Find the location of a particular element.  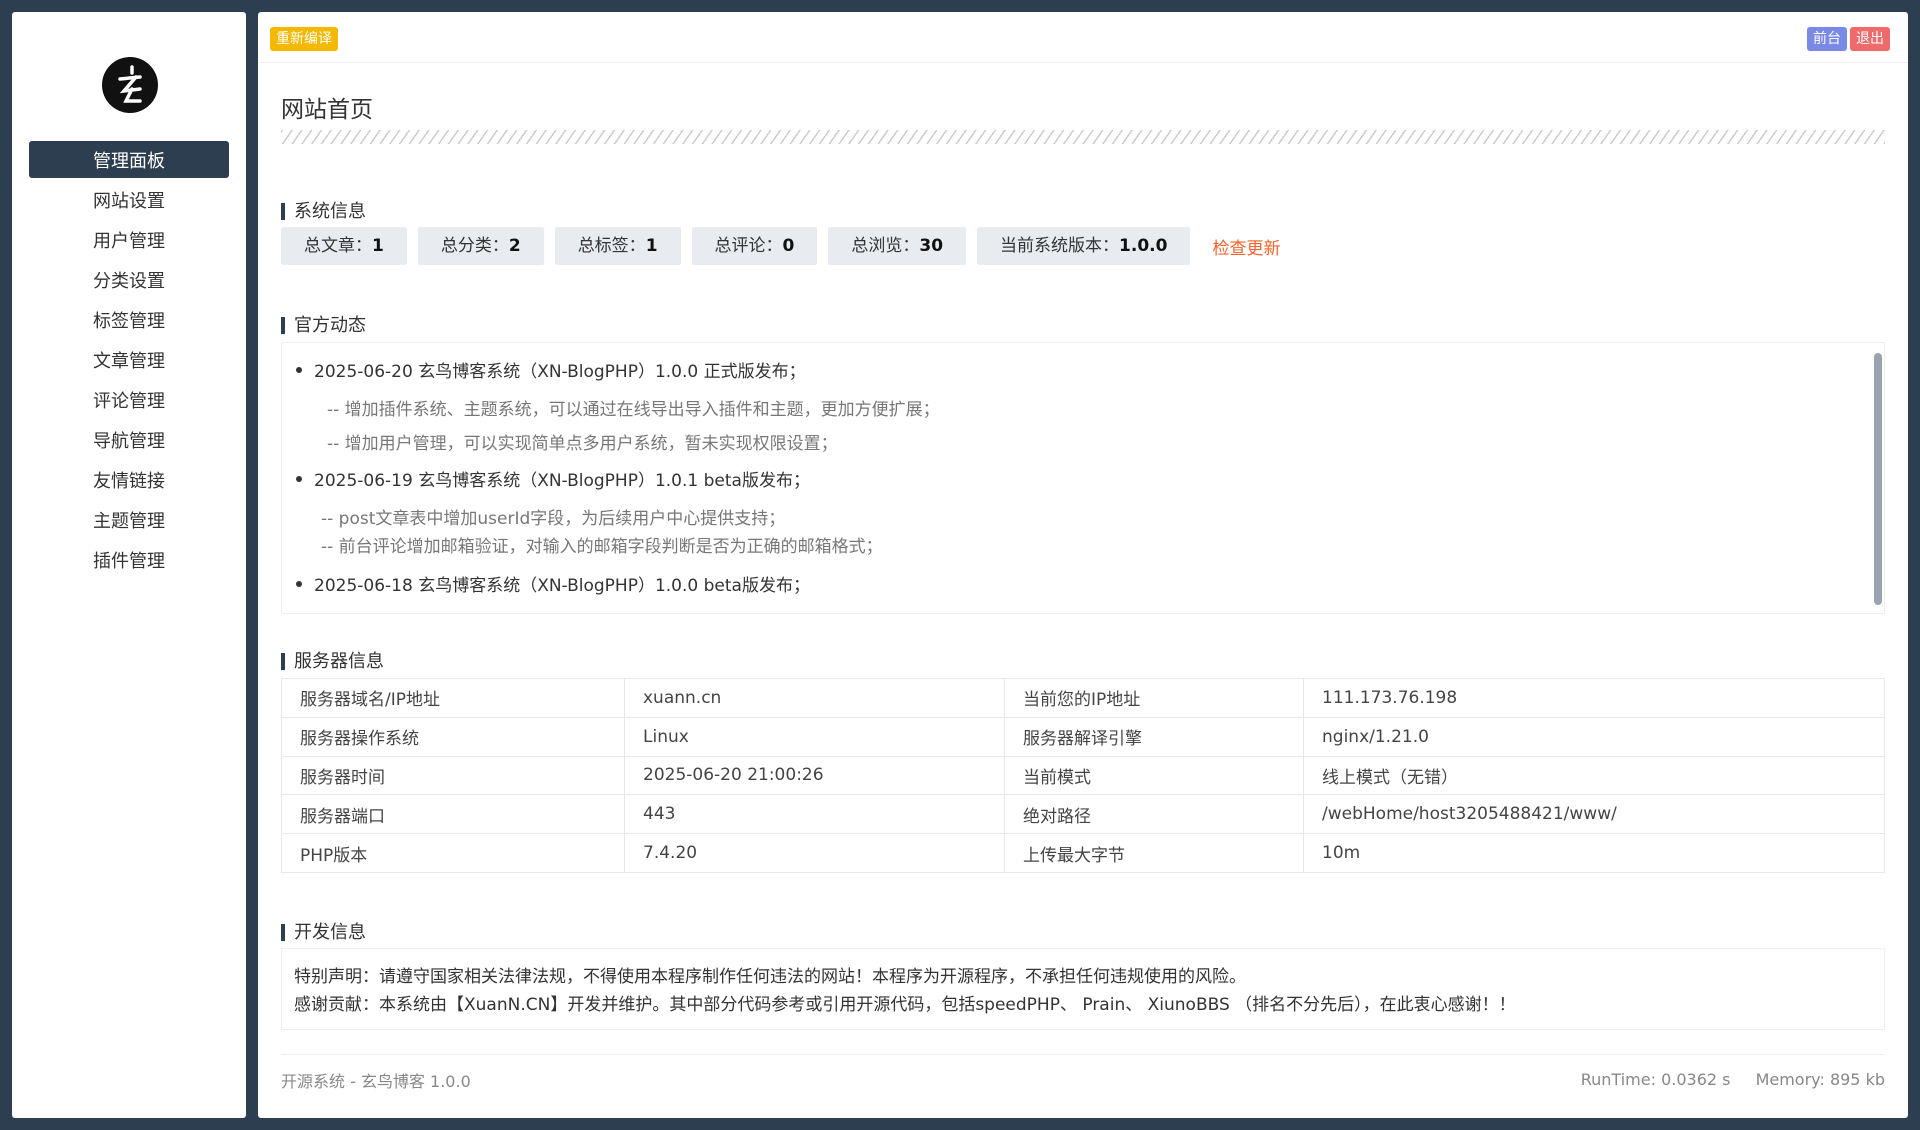

footer-metrics: RunTime: 0.0362 s Memory: 895 kb is located at coordinates (1723, 1079).